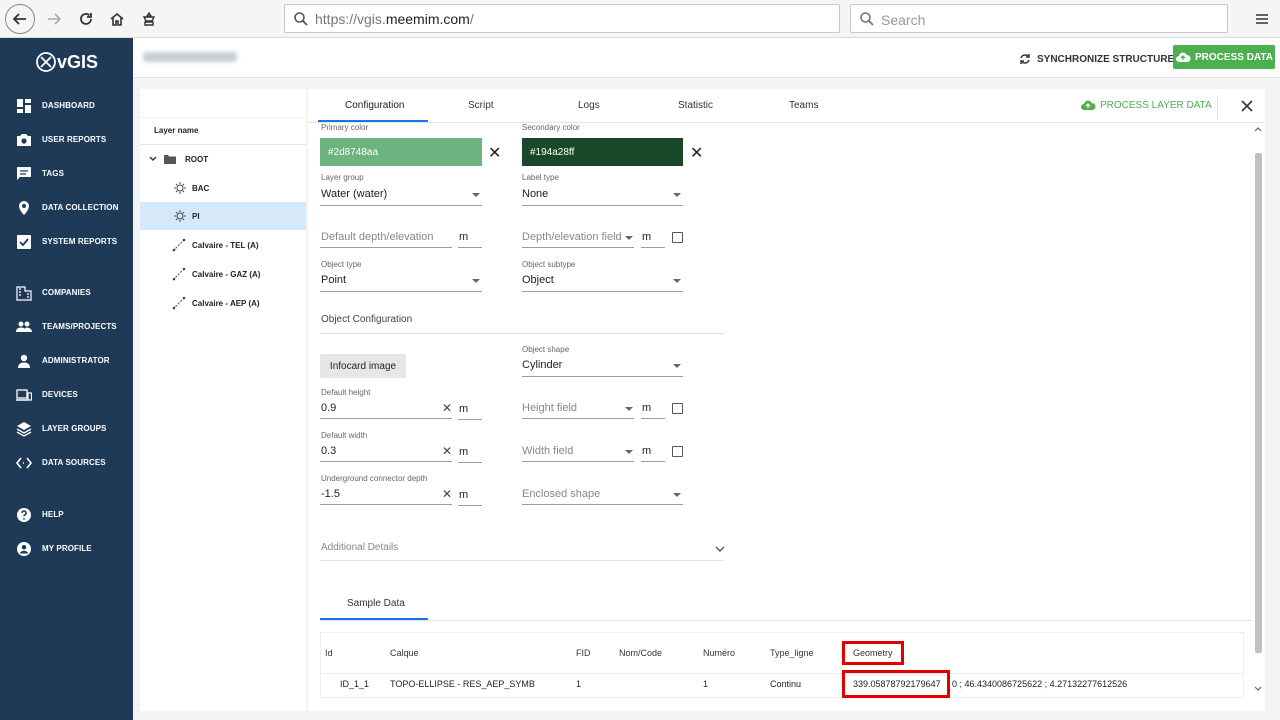 Image resolution: width=1280 pixels, height=720 pixels. I want to click on tab-script: Script, so click(481, 105).